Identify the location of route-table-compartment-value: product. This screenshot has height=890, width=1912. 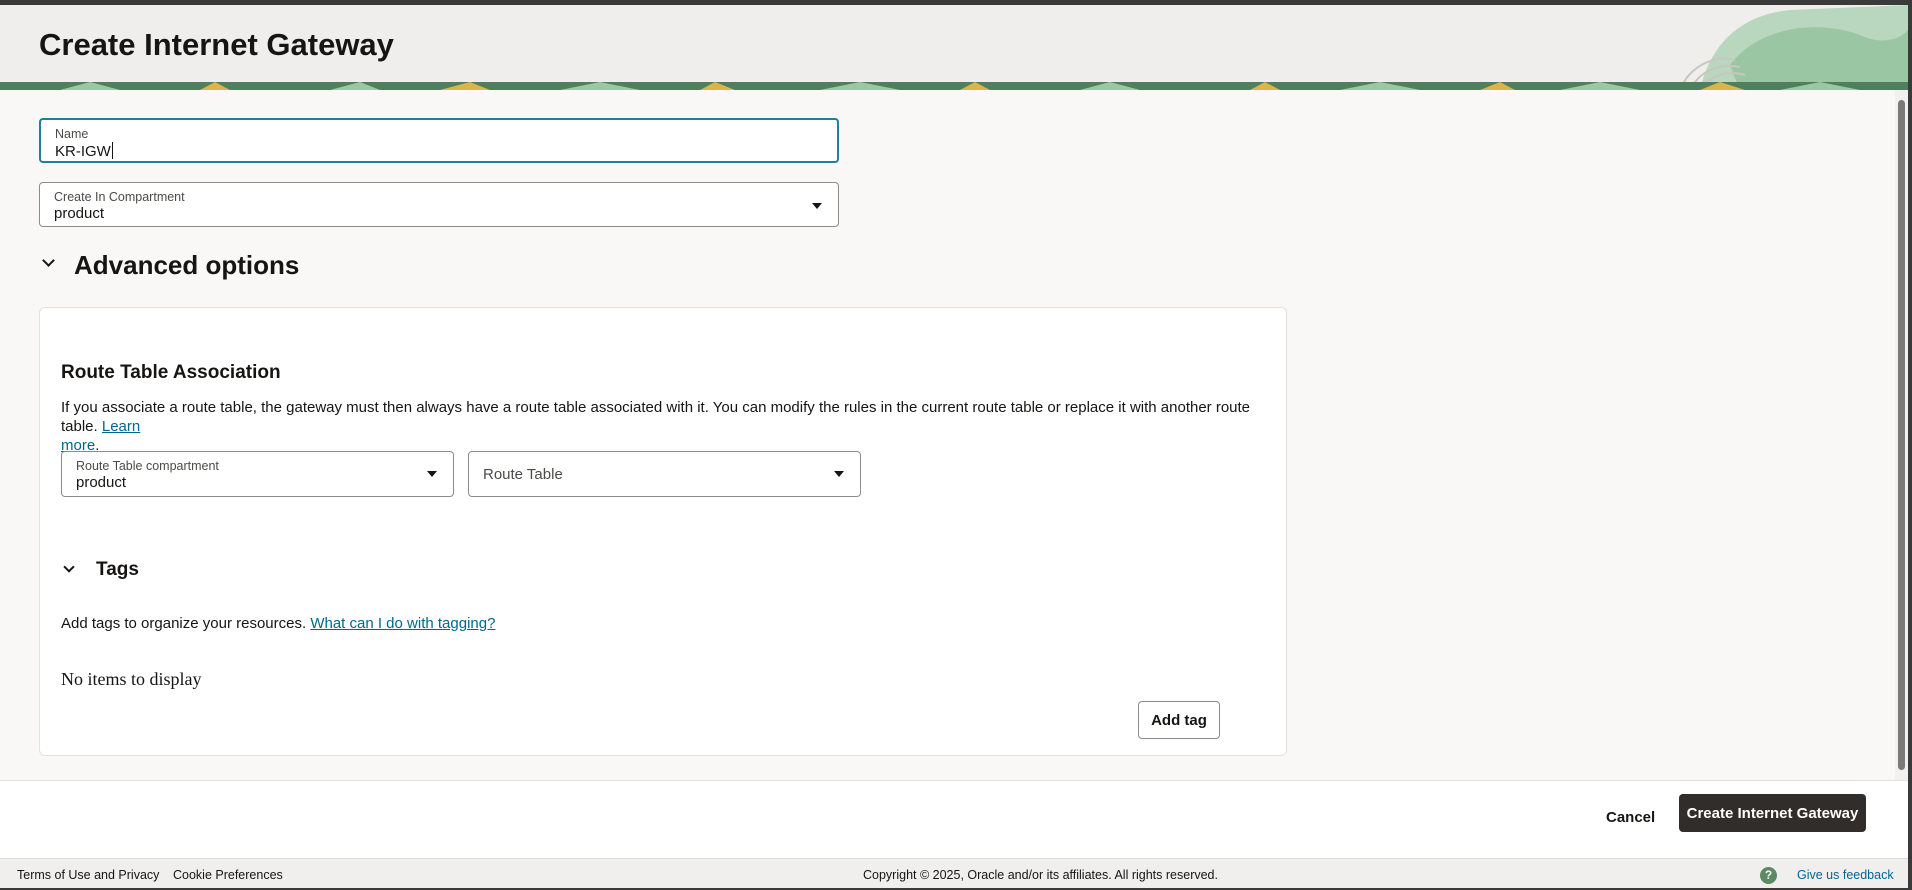
(101, 482).